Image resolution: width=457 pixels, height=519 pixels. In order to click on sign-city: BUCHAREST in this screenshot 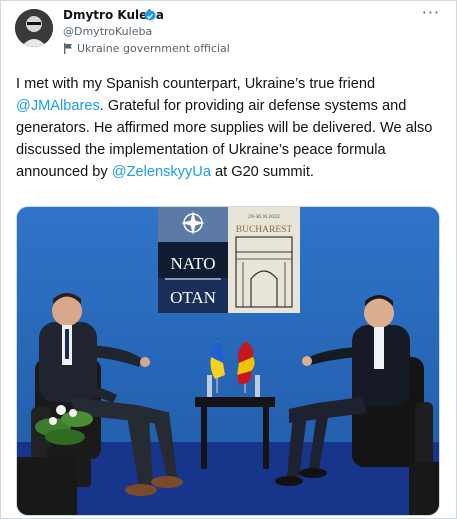, I will do `click(264, 230)`.